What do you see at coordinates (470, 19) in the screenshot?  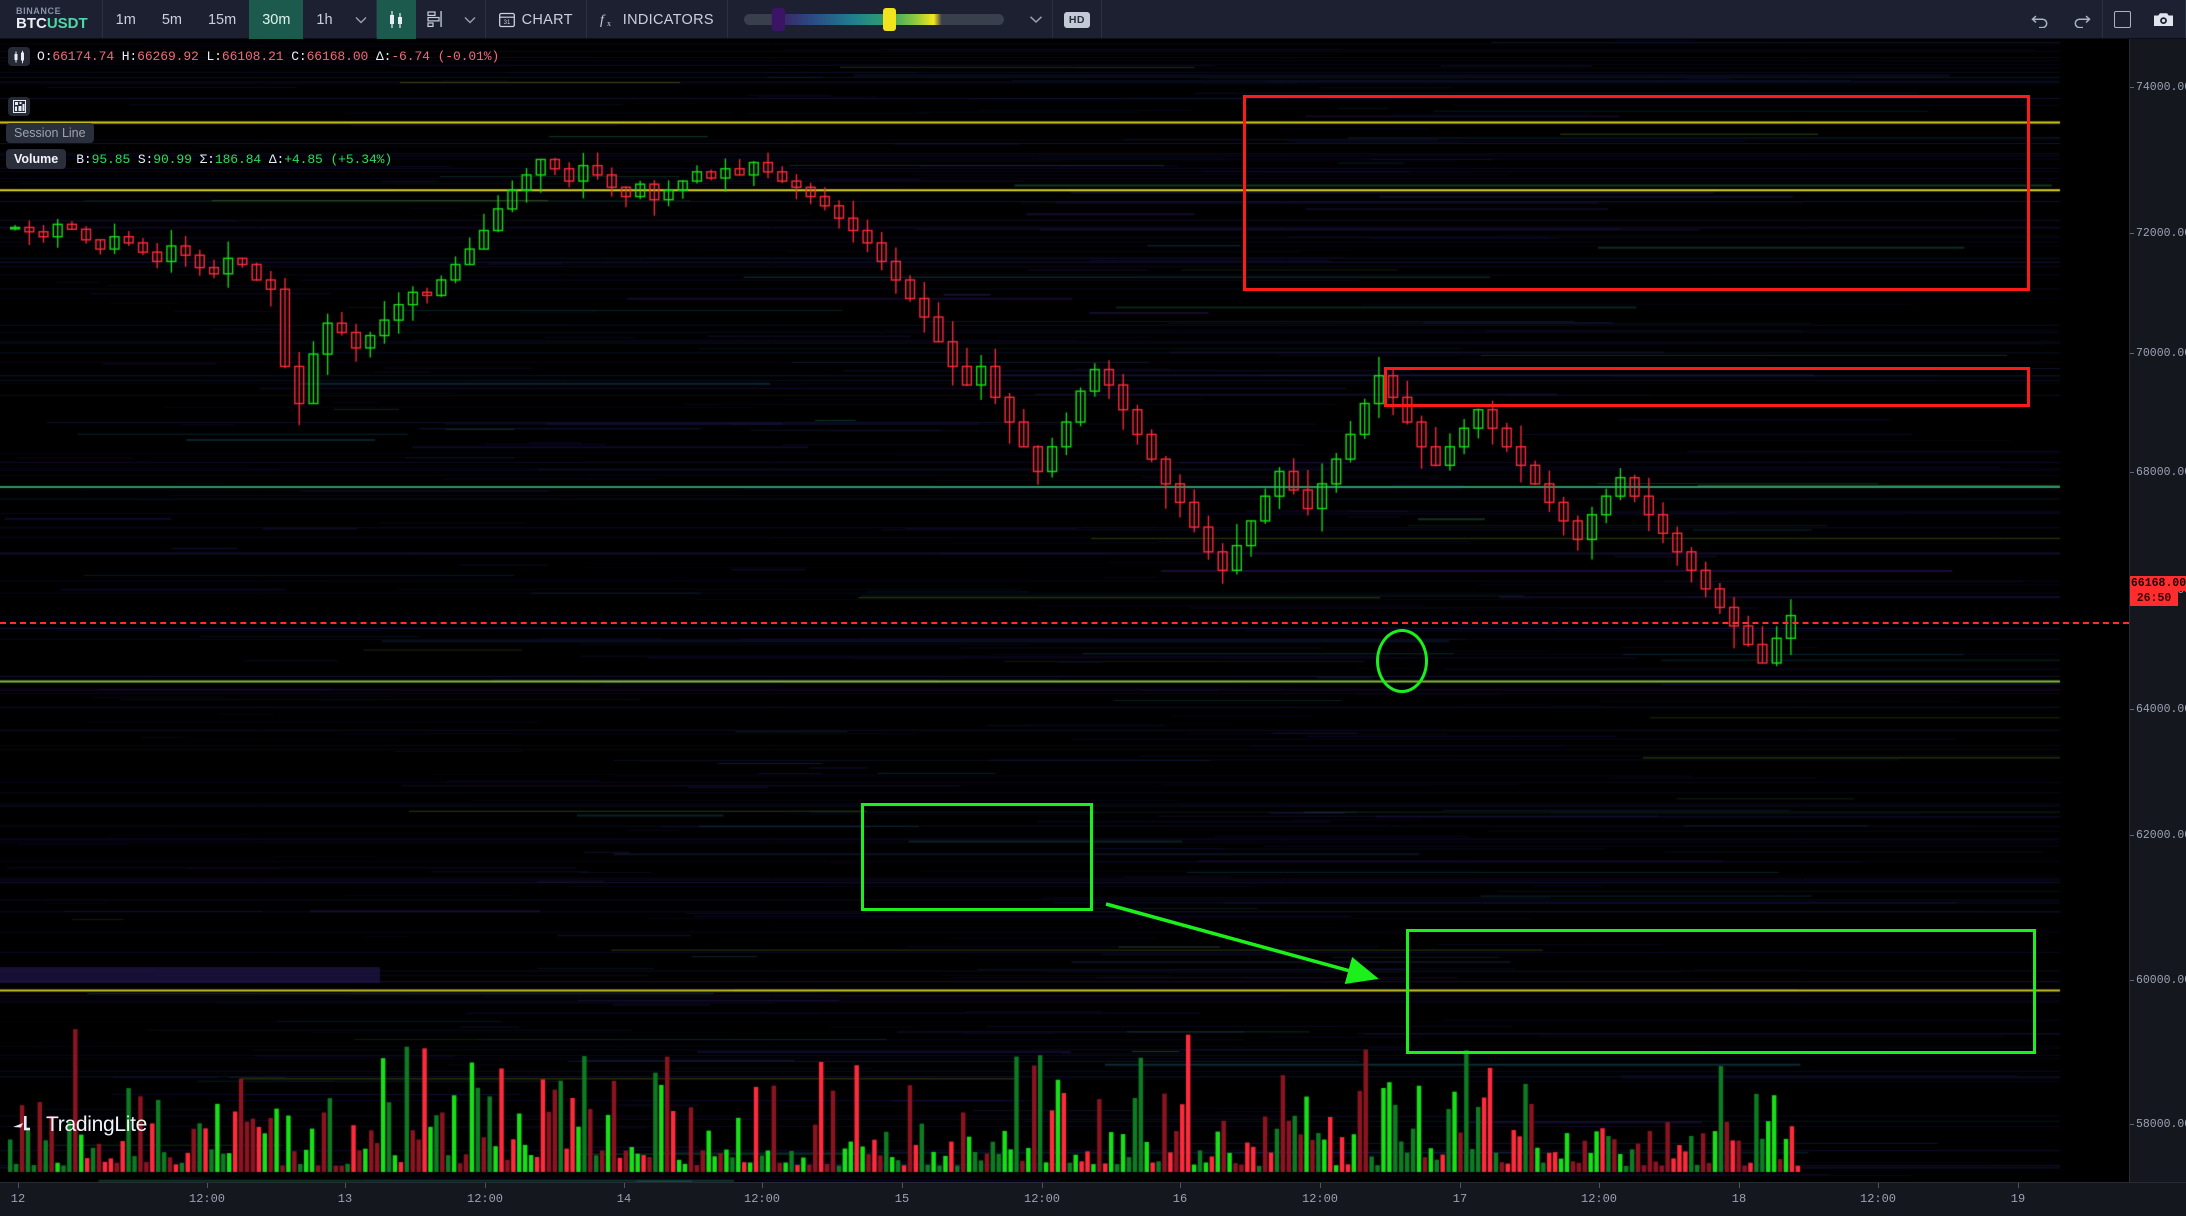 I see `layers-dropdown-chevron-down-icon` at bounding box center [470, 19].